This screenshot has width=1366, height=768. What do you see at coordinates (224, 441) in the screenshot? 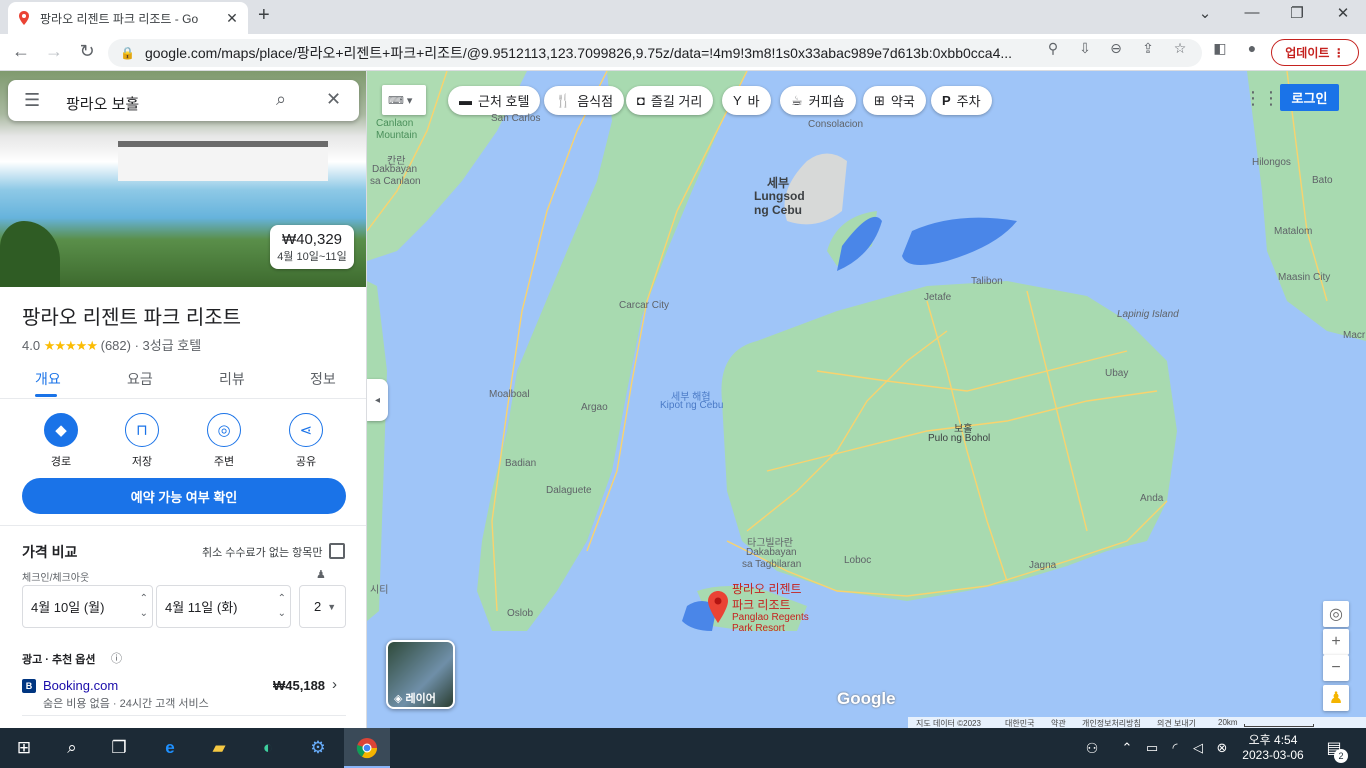
I see `nearby-button: ◎ 주변` at bounding box center [224, 441].